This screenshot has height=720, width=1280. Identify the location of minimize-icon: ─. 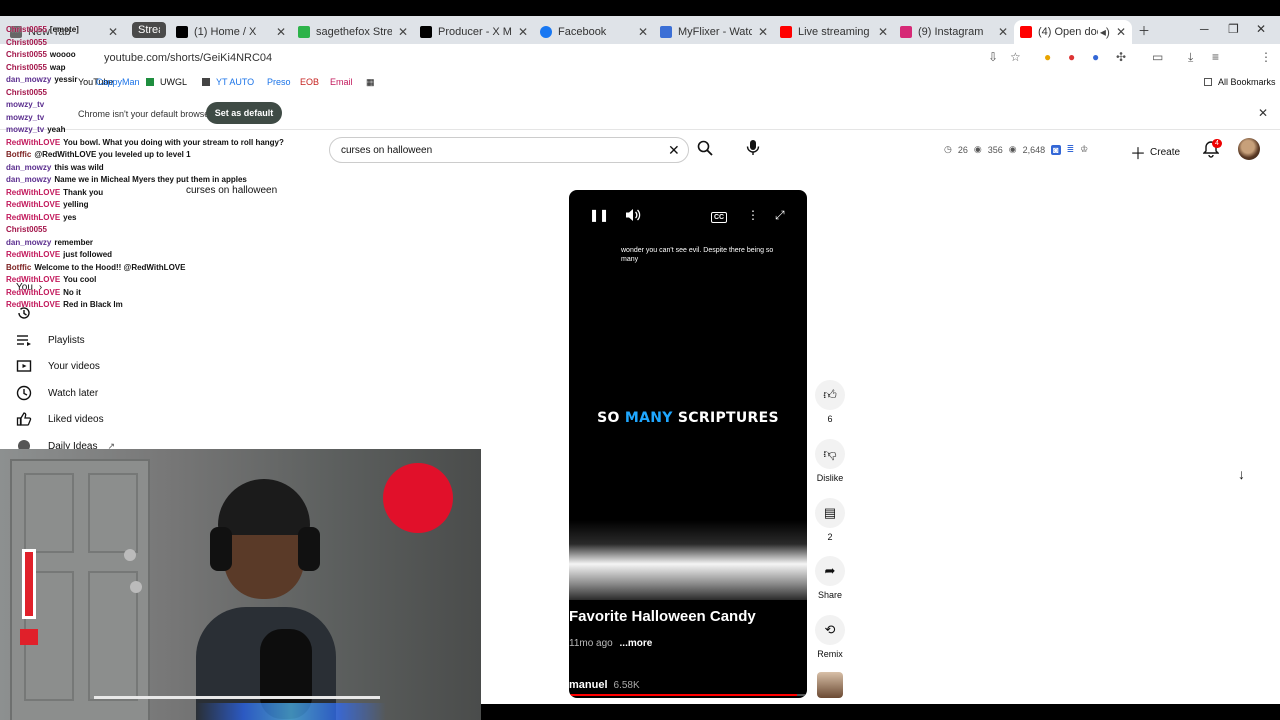
(1204, 29).